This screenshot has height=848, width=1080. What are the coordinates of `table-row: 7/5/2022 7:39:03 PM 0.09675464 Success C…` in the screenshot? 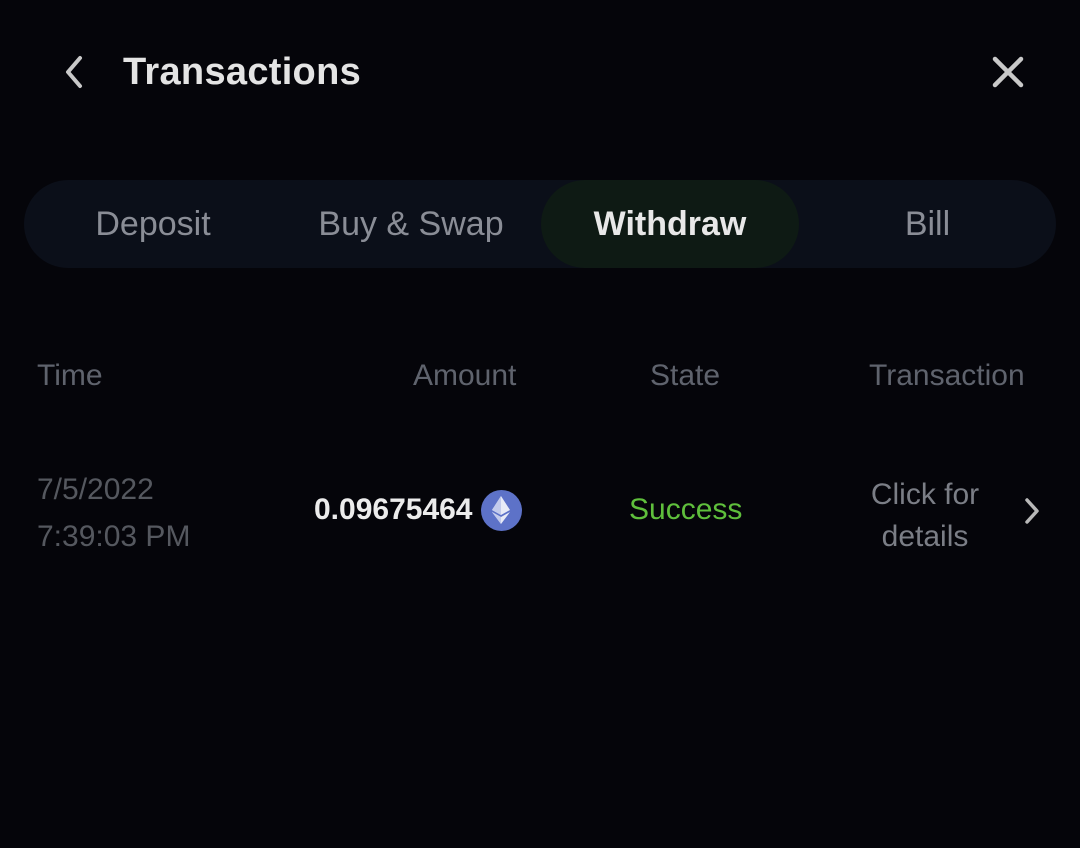 It's located at (540, 510).